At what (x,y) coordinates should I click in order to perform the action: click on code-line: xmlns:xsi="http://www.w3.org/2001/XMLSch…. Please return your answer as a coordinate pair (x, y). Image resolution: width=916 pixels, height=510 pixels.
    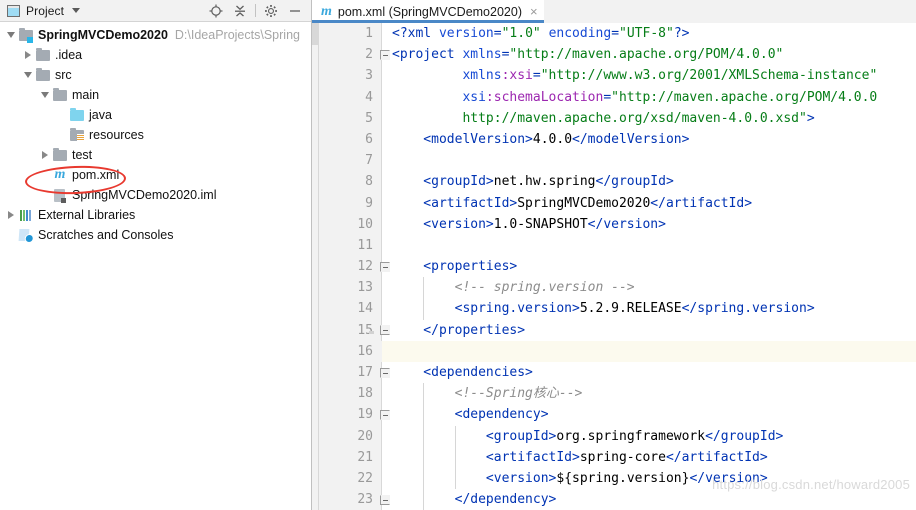
    Looking at the image, I should click on (649, 75).